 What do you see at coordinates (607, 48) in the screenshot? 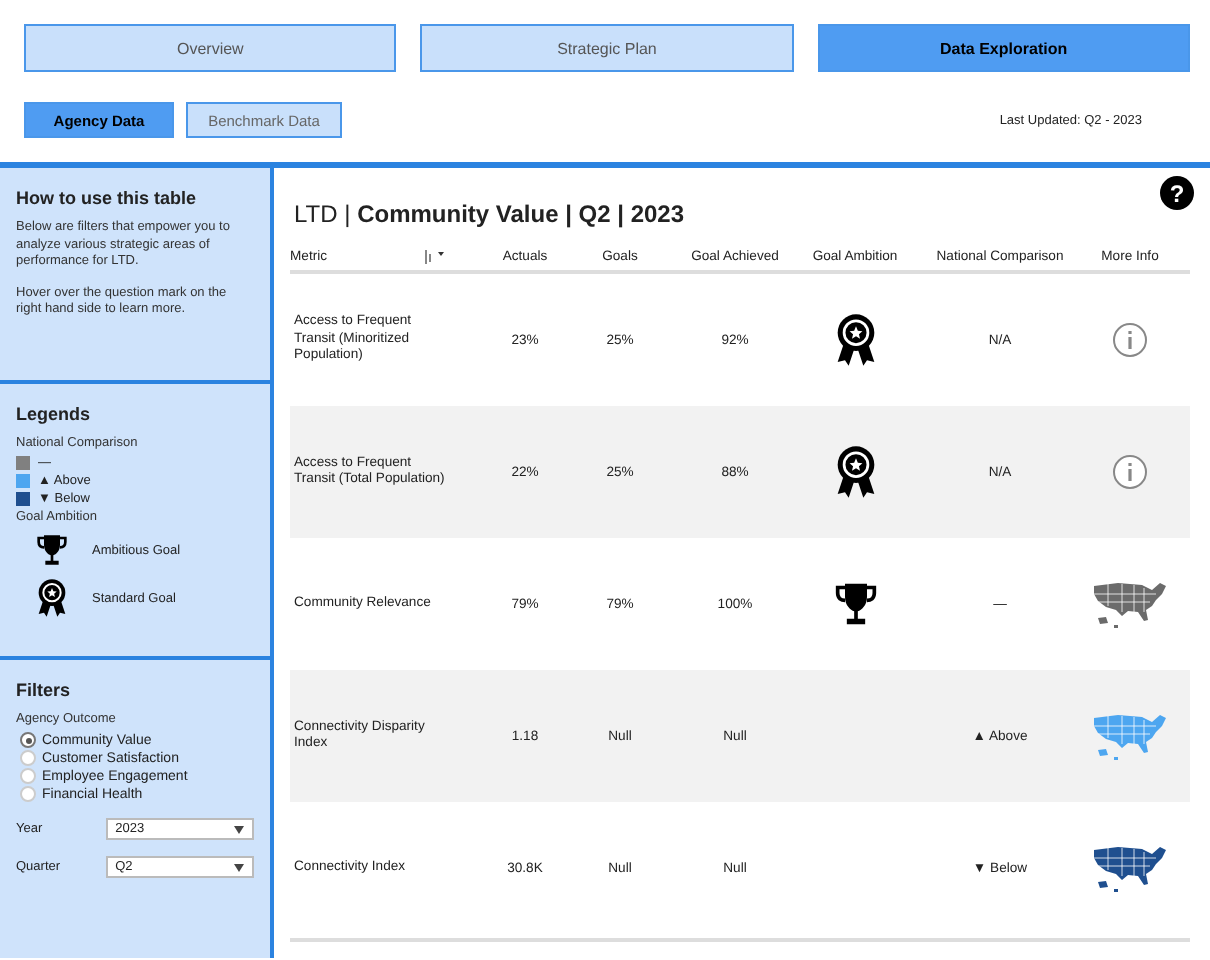
I see `nav-tab: Strategic Plan` at bounding box center [607, 48].